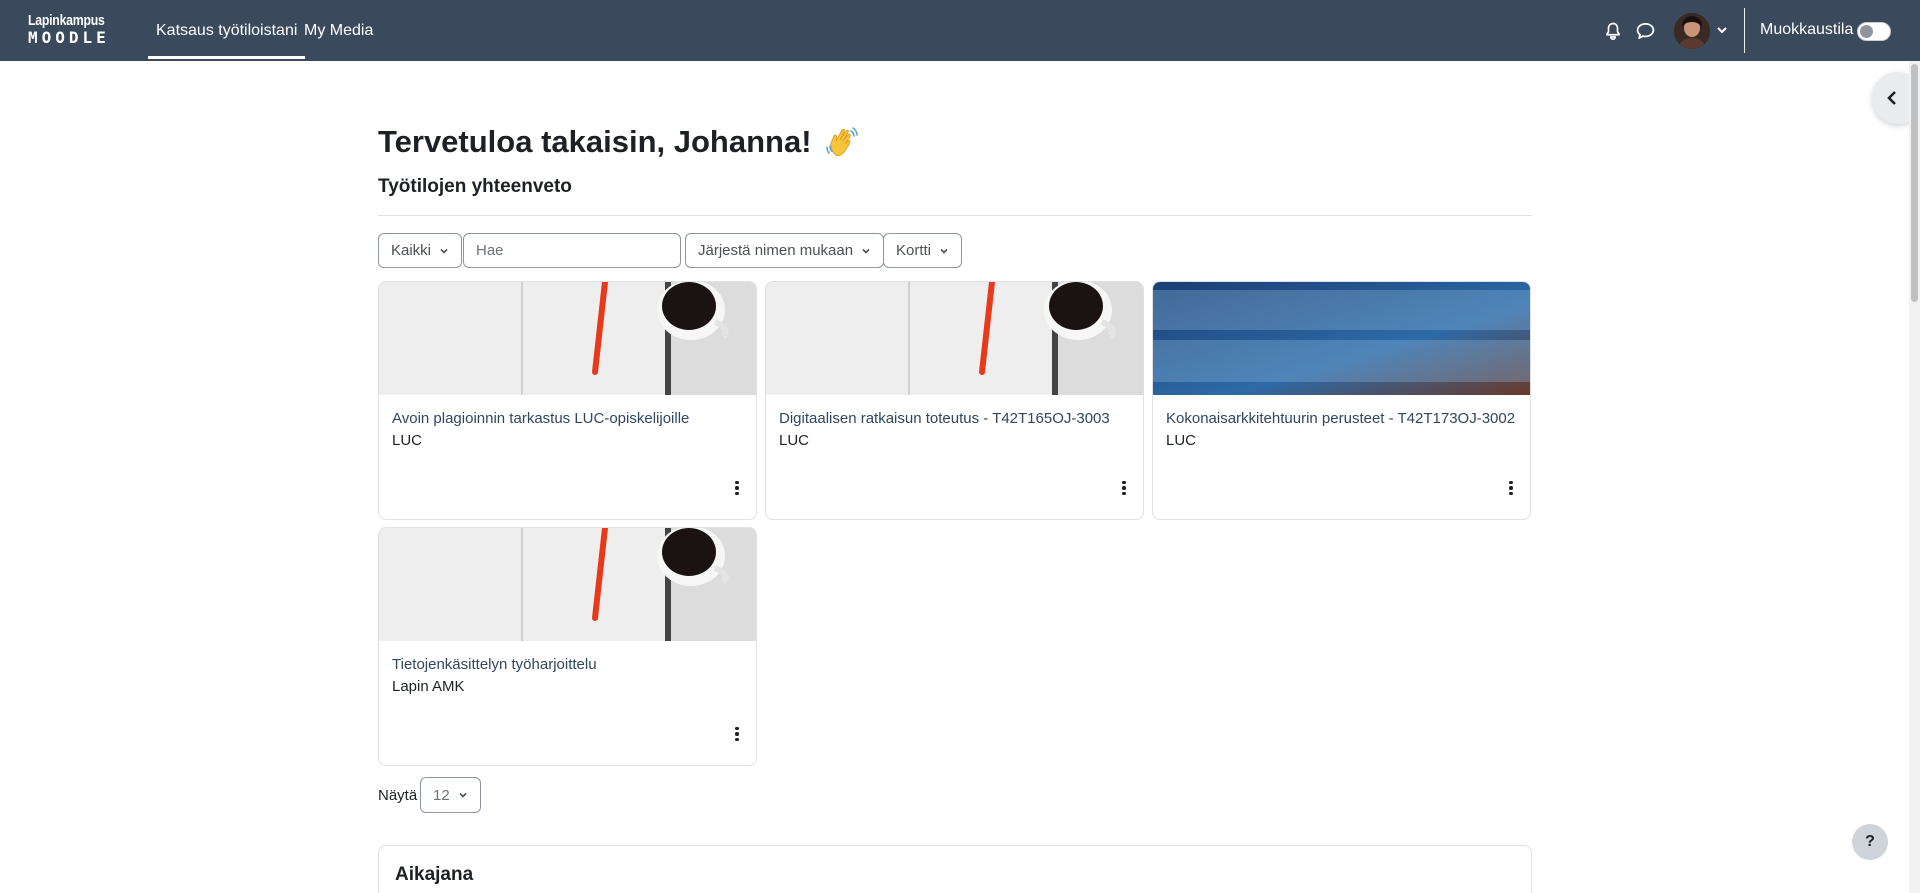  What do you see at coordinates (338, 30) in the screenshot?
I see `nav-link-my-media: My Media` at bounding box center [338, 30].